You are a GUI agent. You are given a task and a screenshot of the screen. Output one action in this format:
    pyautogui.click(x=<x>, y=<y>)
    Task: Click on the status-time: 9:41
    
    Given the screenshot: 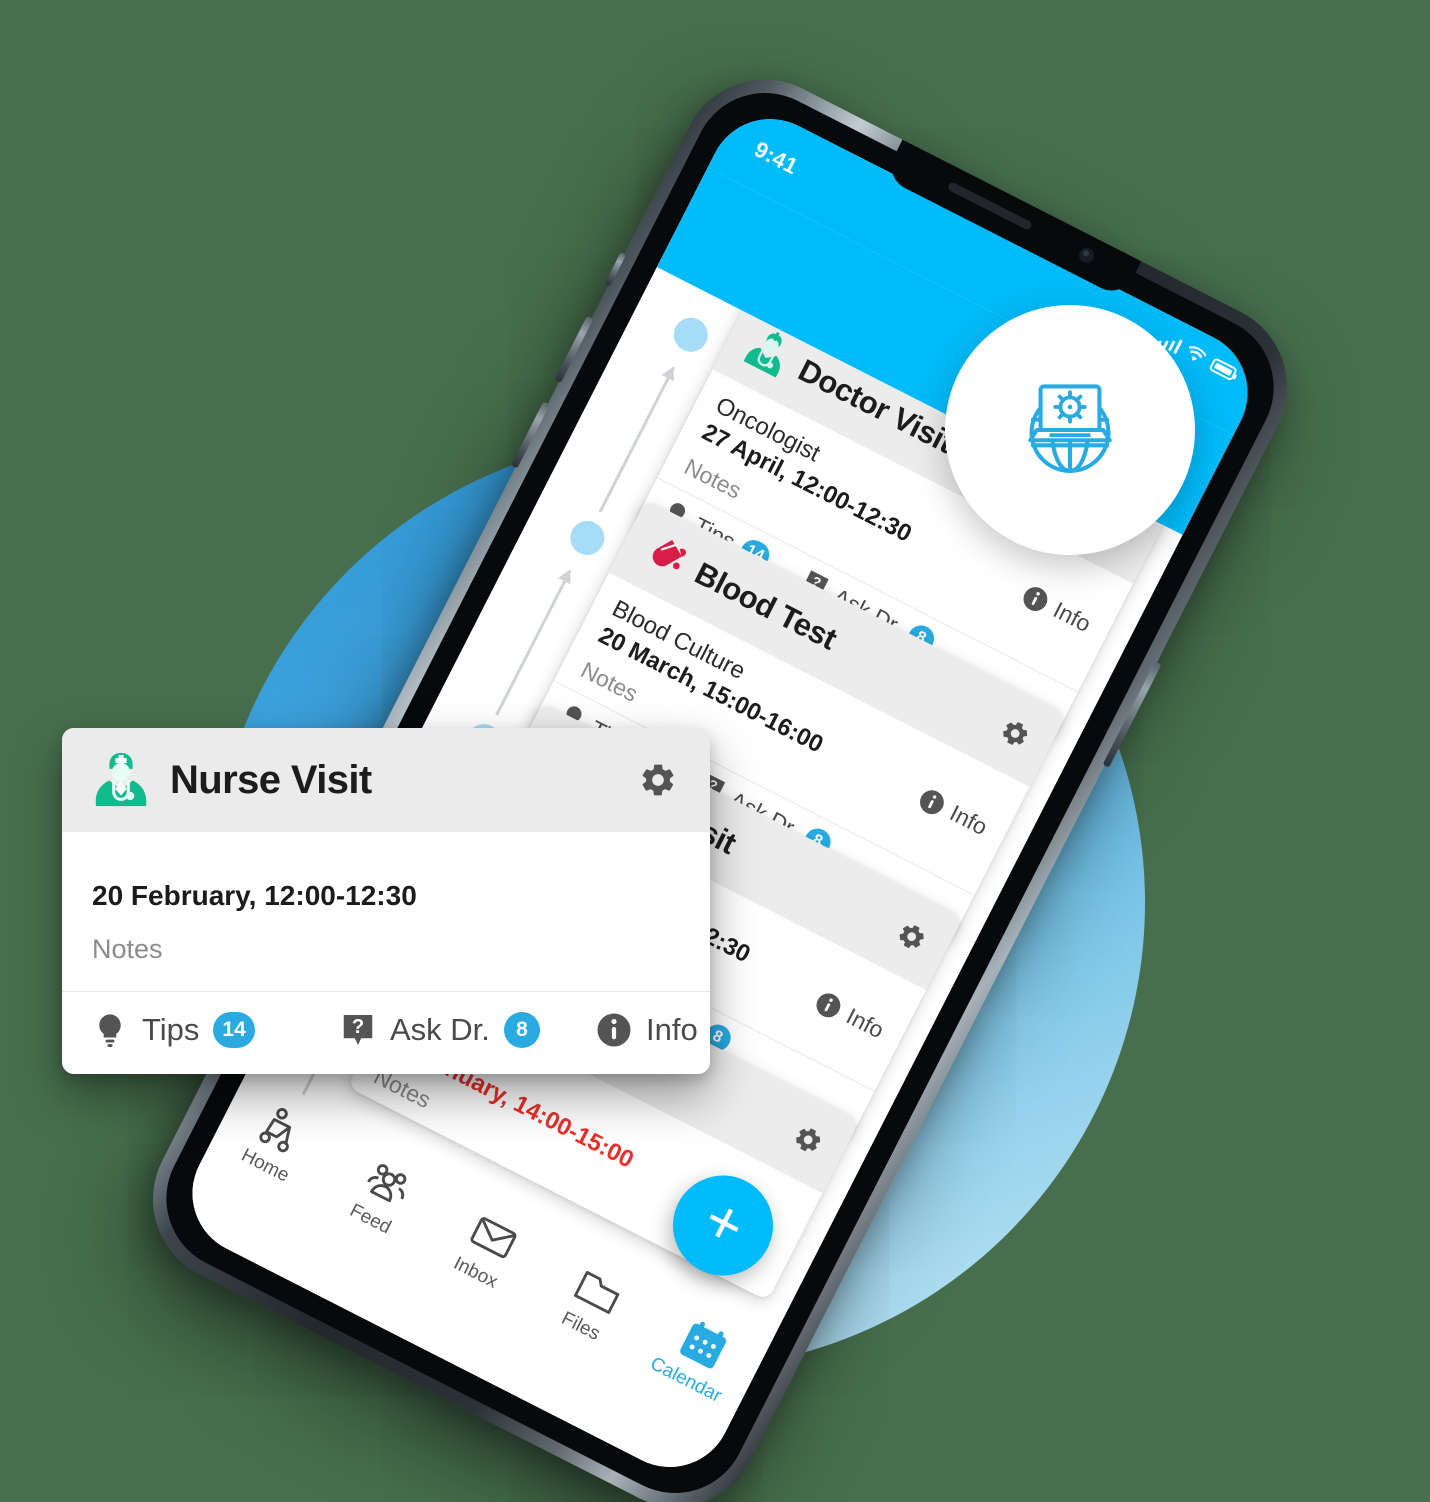 What is the action you would take?
    pyautogui.click(x=776, y=158)
    